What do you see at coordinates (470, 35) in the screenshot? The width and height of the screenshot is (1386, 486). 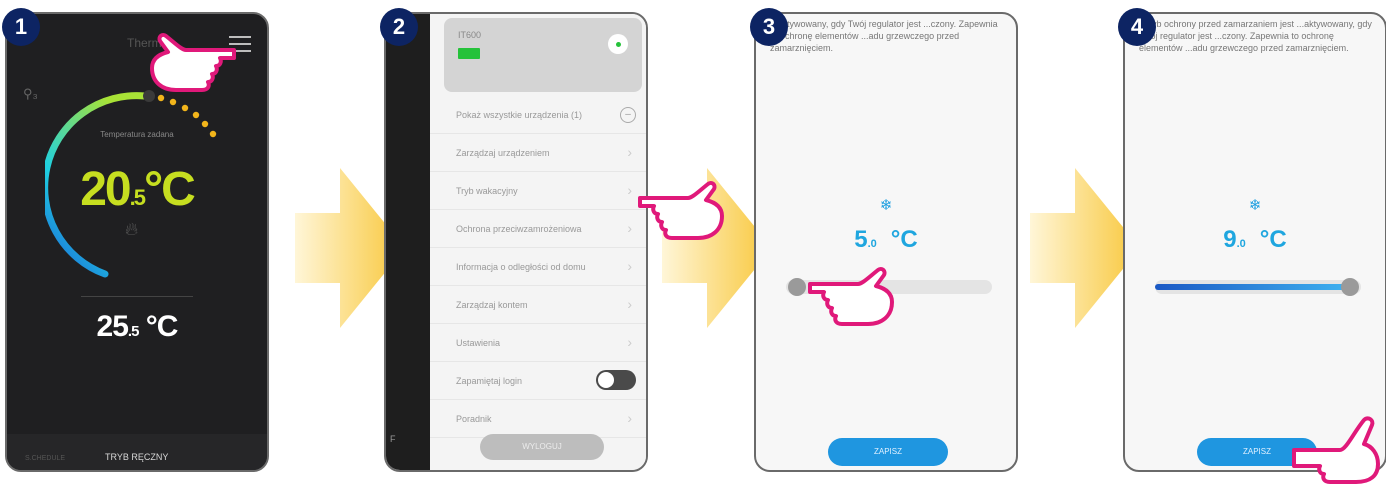 I see `device-name: IT600` at bounding box center [470, 35].